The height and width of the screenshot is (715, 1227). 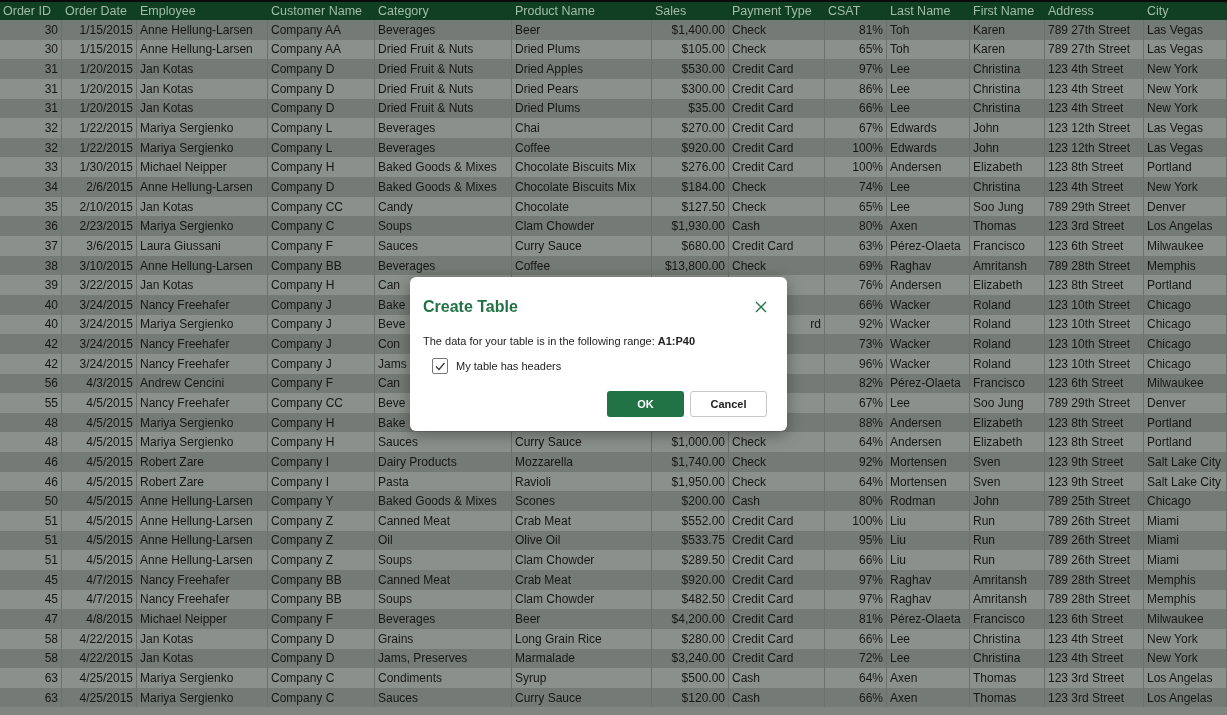 I want to click on table-cell: Olive Oil, so click(x=538, y=540).